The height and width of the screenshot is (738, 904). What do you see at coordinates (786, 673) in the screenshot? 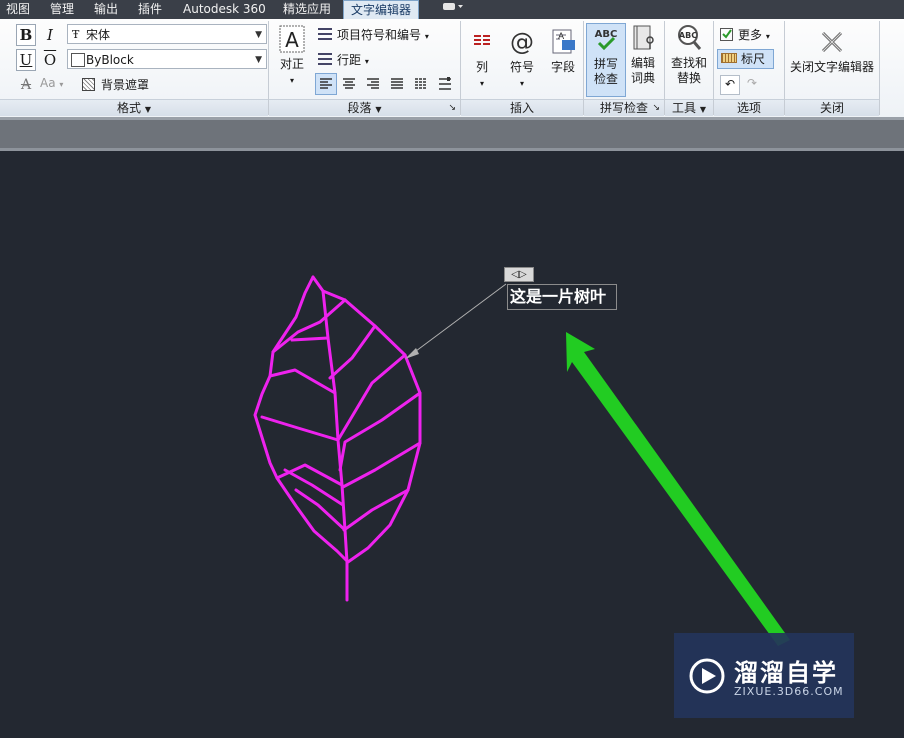
I see `watermark-brand: 溜溜自学` at bounding box center [786, 673].